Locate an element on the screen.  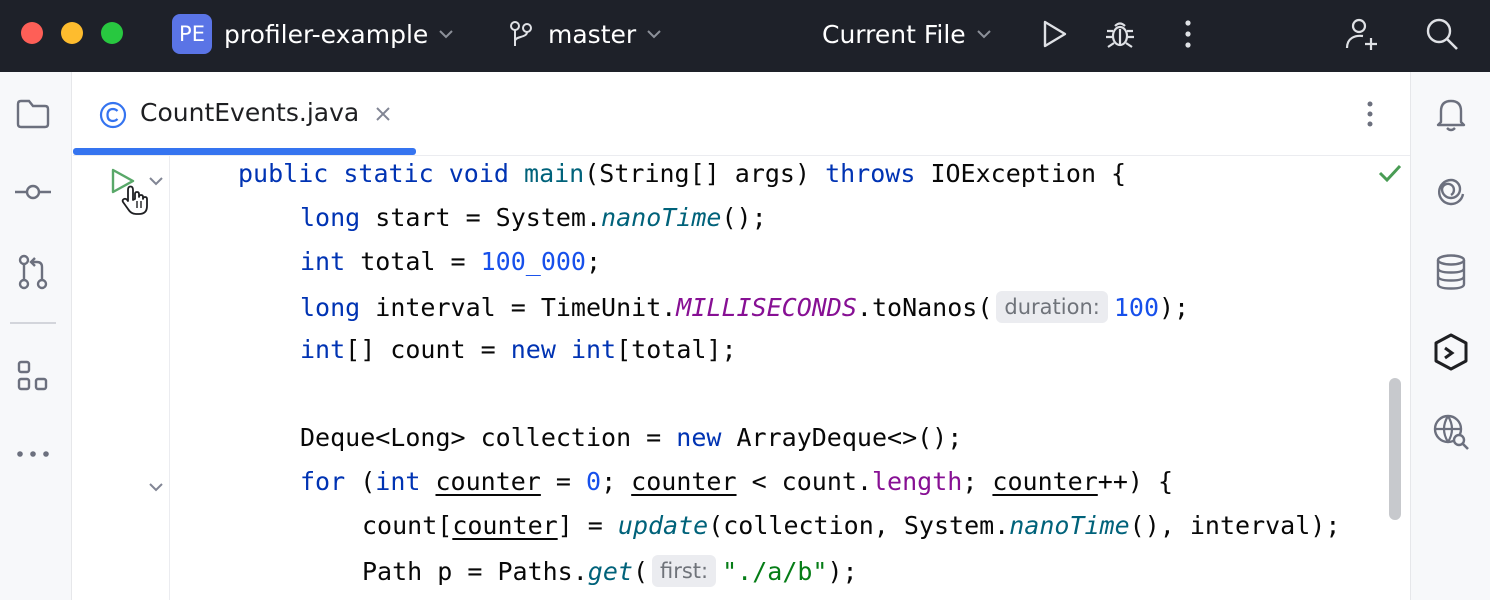
branch-name: master is located at coordinates (592, 34).